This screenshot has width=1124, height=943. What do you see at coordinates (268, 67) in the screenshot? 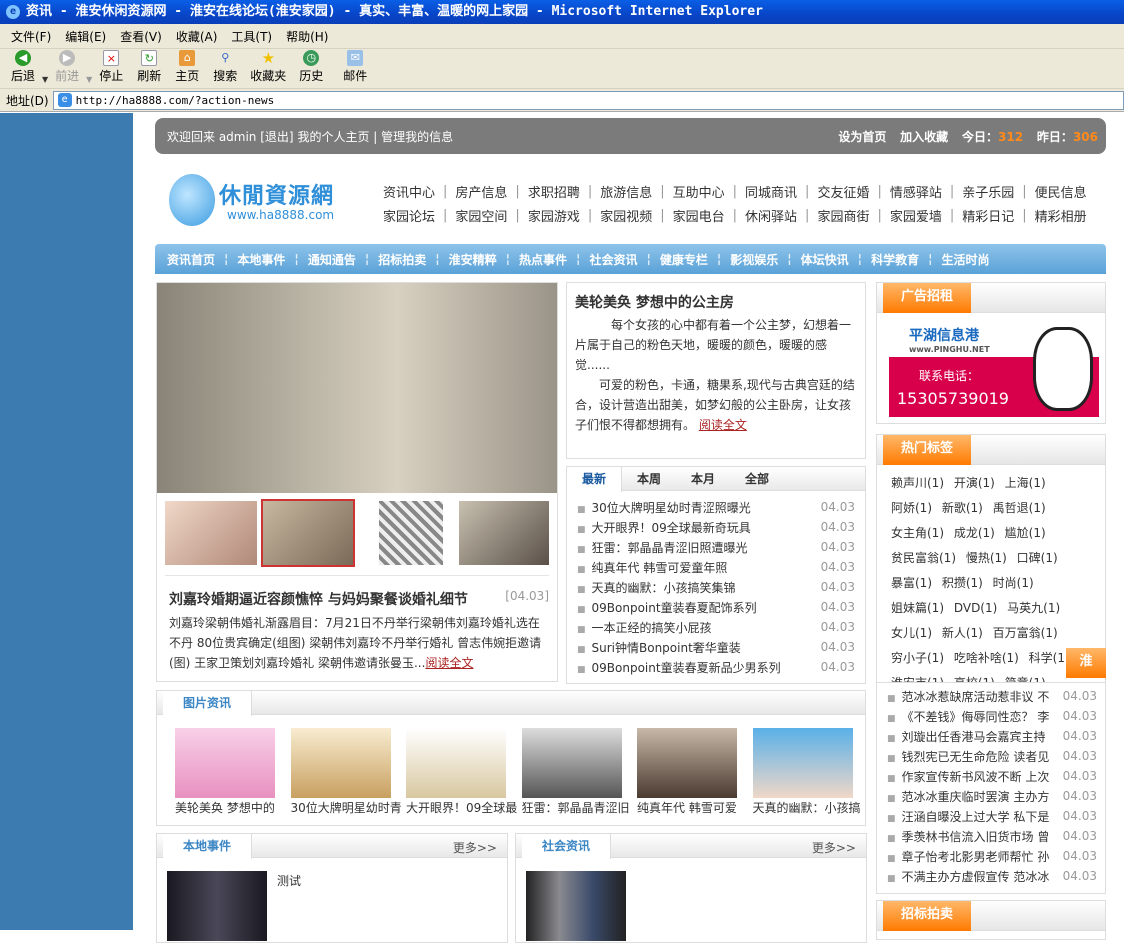
I see `favorites-button: ★ 收藏夹` at bounding box center [268, 67].